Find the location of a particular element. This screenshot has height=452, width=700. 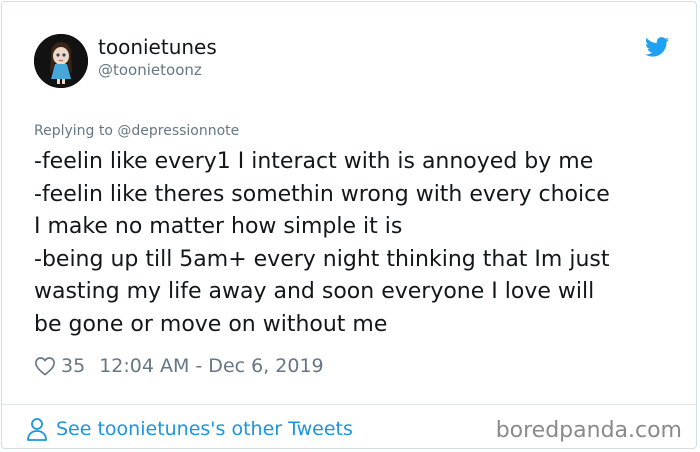

user-handle: @toonietoonz is located at coordinates (150, 70).